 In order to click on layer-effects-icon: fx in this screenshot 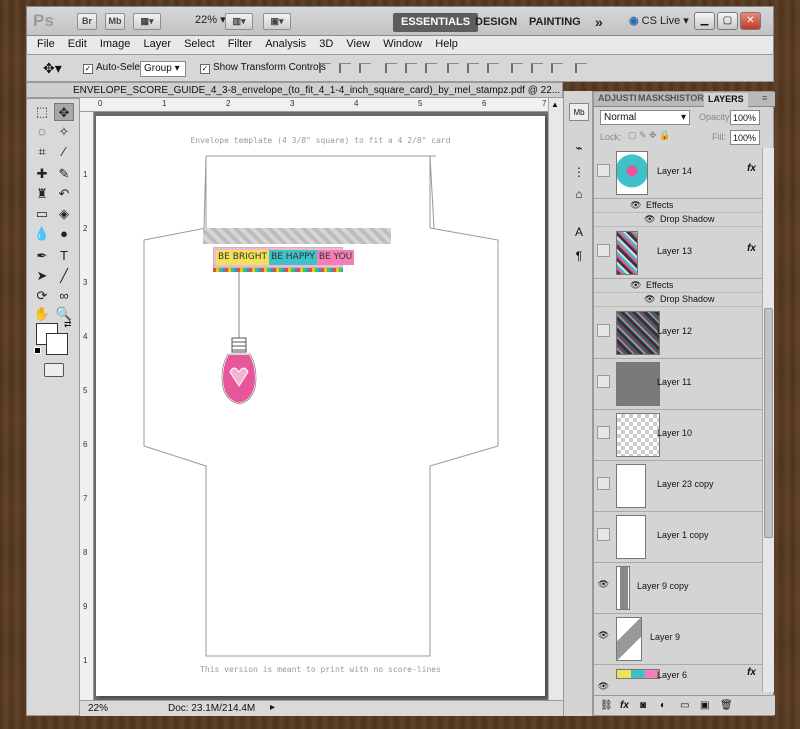, I will do `click(751, 672)`.